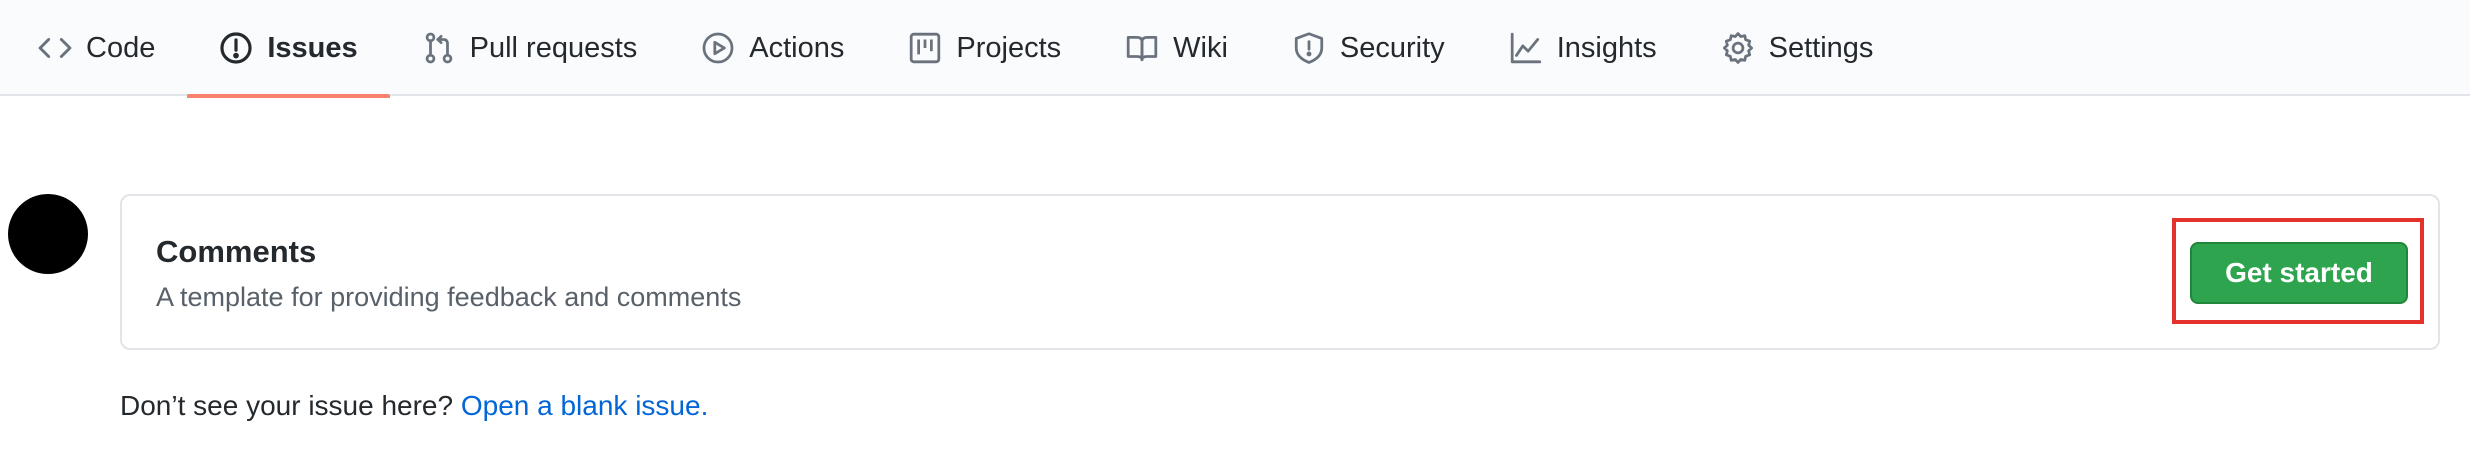  I want to click on shield-icon, so click(1309, 48).